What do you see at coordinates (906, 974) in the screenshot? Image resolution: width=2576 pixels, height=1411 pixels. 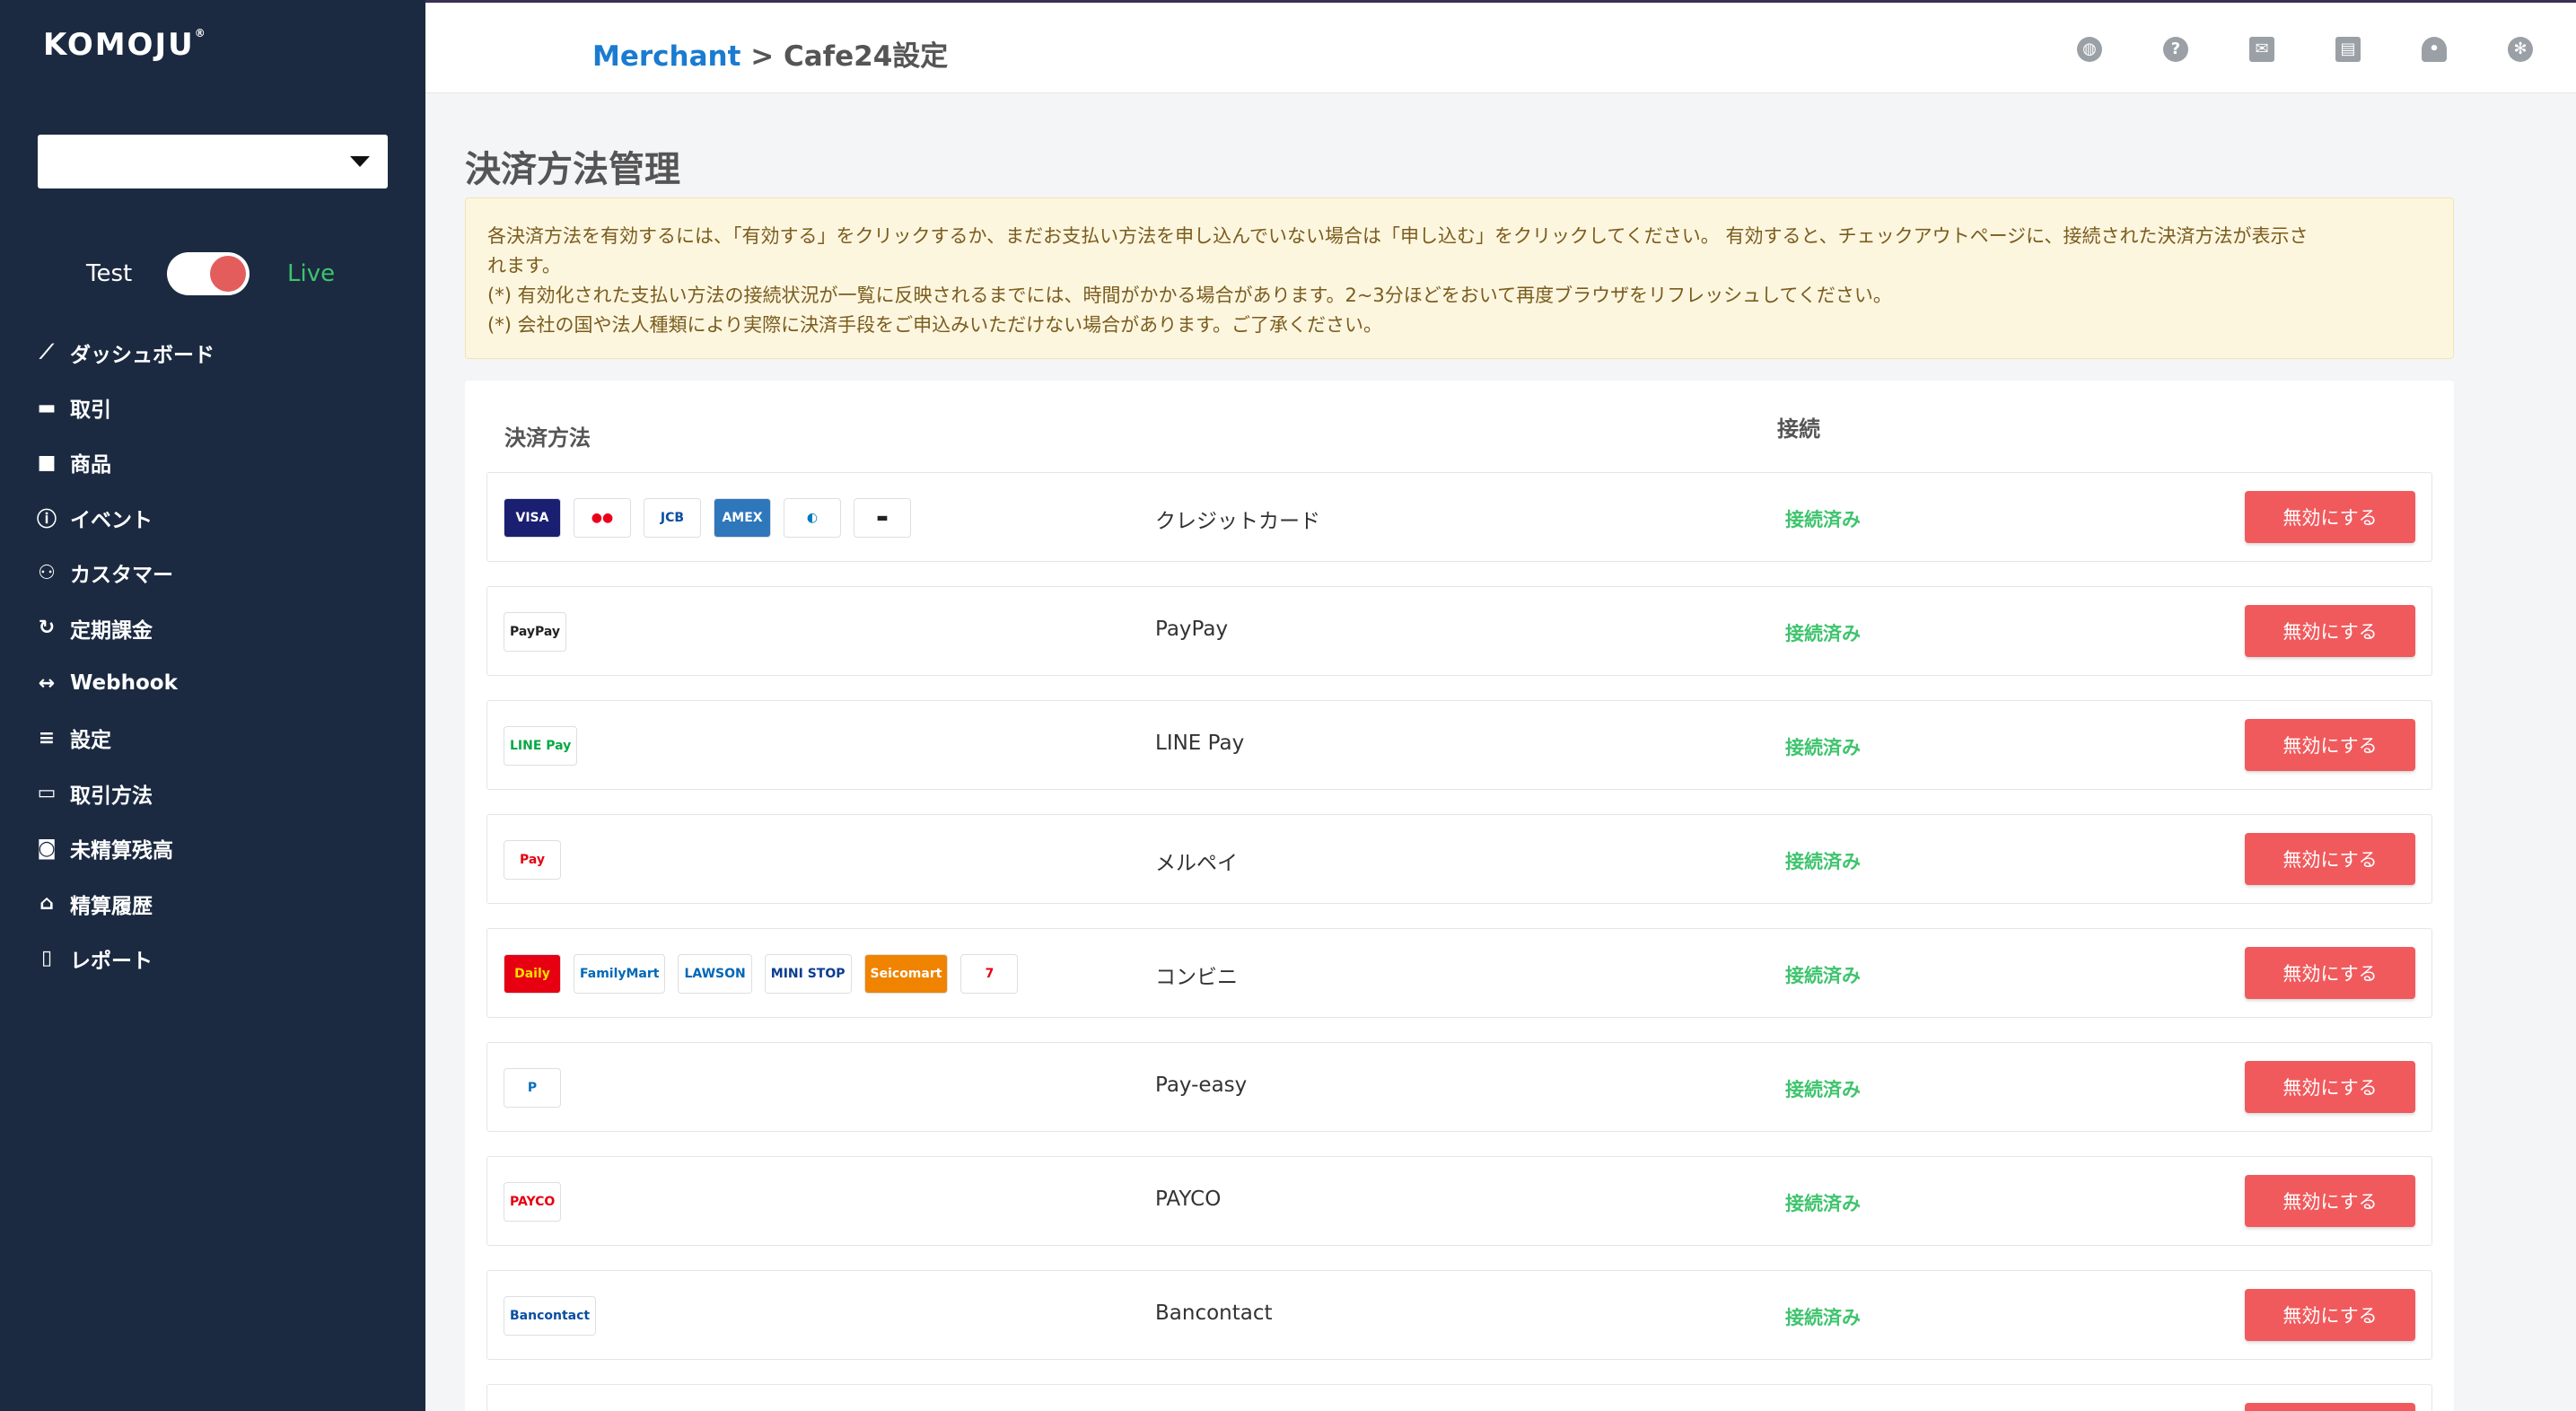 I see `payment-logo-icon: Seicomart` at bounding box center [906, 974].